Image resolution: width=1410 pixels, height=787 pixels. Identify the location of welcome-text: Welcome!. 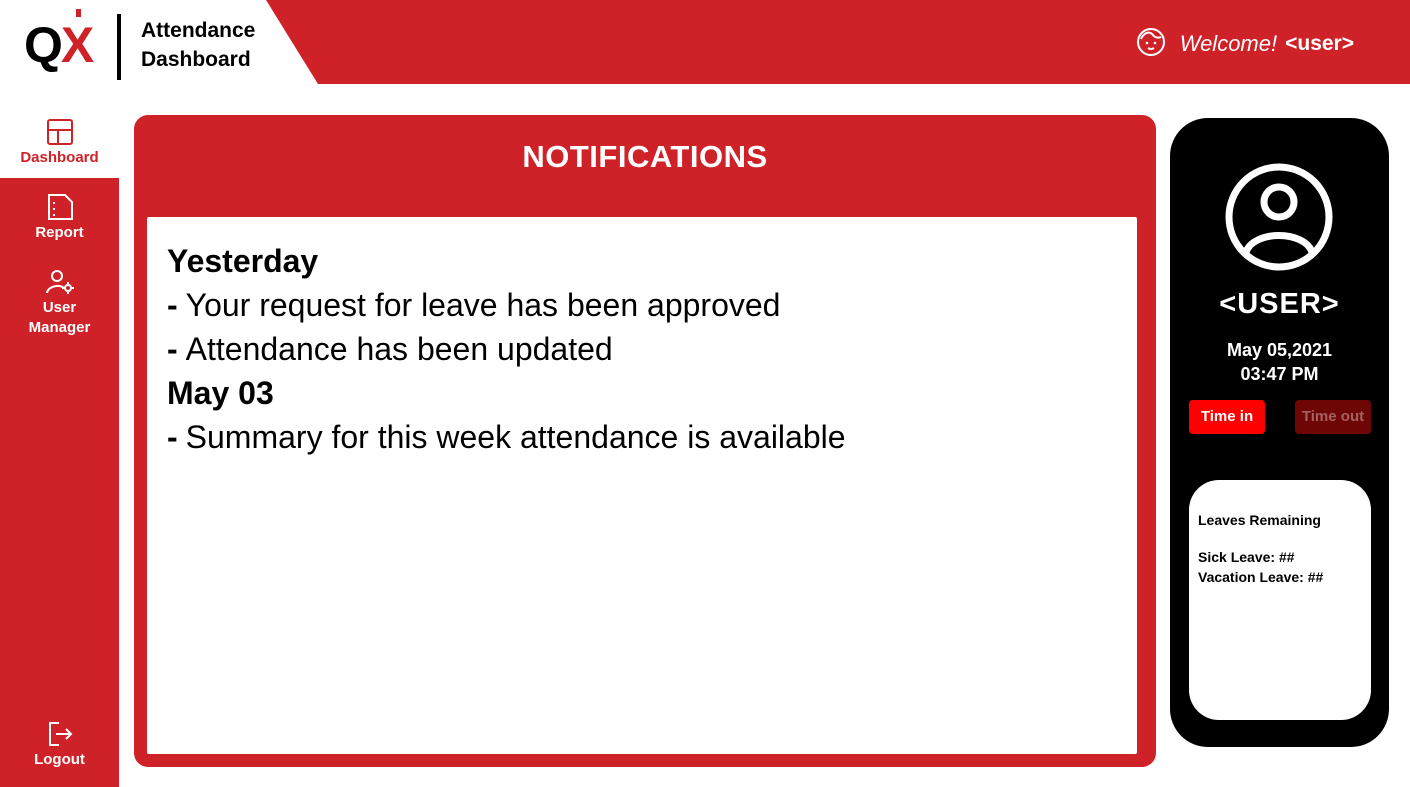
(1228, 43).